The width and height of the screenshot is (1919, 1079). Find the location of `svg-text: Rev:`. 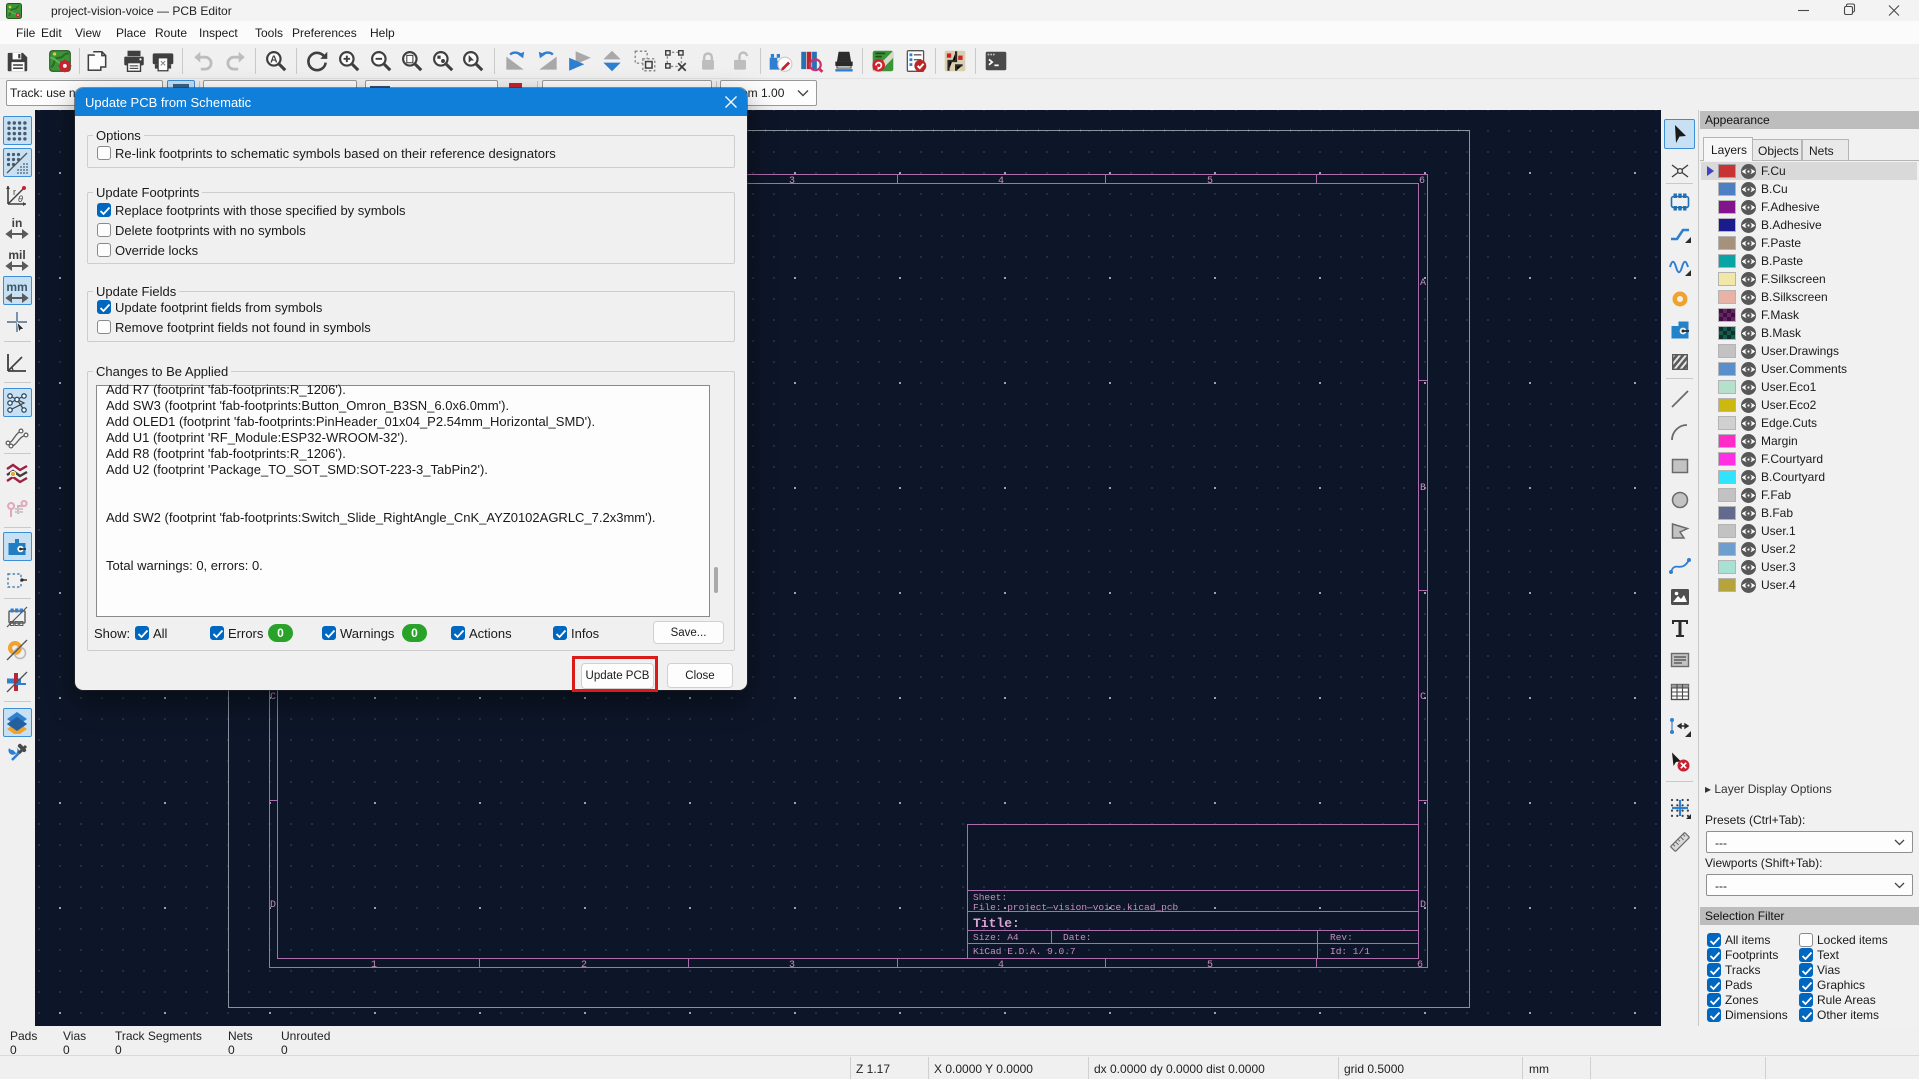

svg-text: Rev: is located at coordinates (1341, 937).